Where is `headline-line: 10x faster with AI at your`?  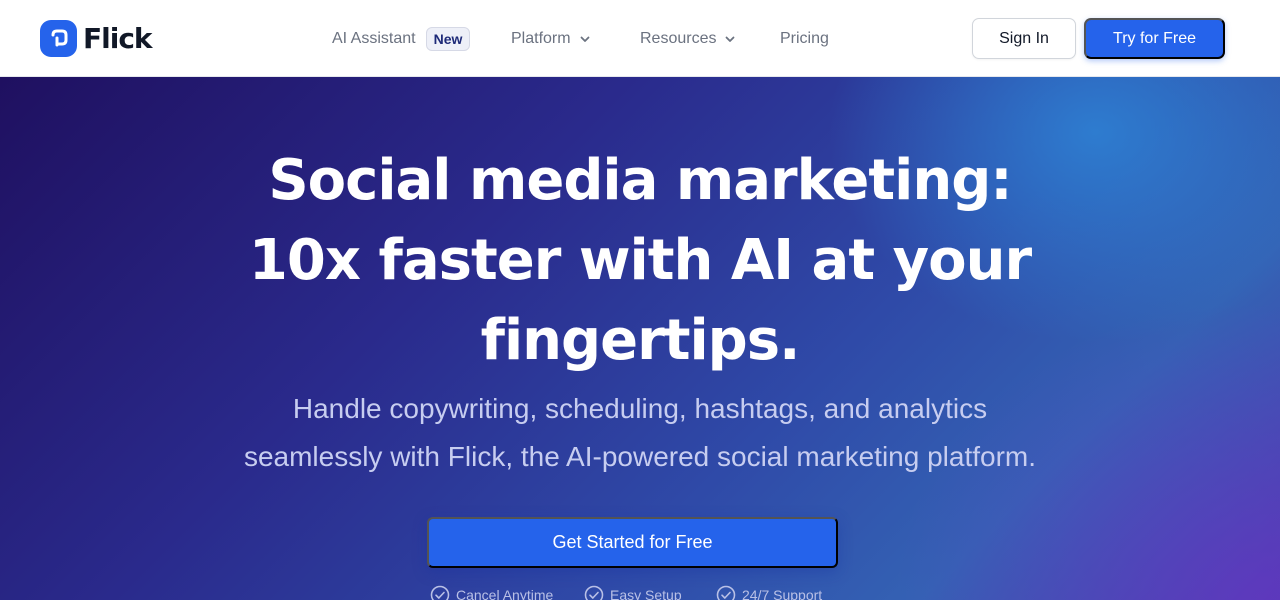
headline-line: 10x faster with AI at your is located at coordinates (640, 260).